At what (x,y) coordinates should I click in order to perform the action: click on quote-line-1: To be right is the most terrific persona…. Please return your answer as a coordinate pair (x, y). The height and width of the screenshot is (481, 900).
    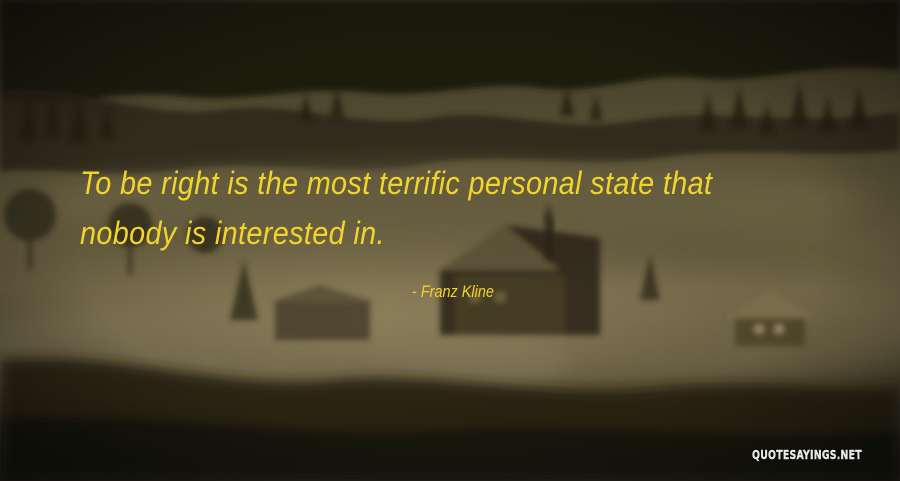
    Looking at the image, I should click on (396, 183).